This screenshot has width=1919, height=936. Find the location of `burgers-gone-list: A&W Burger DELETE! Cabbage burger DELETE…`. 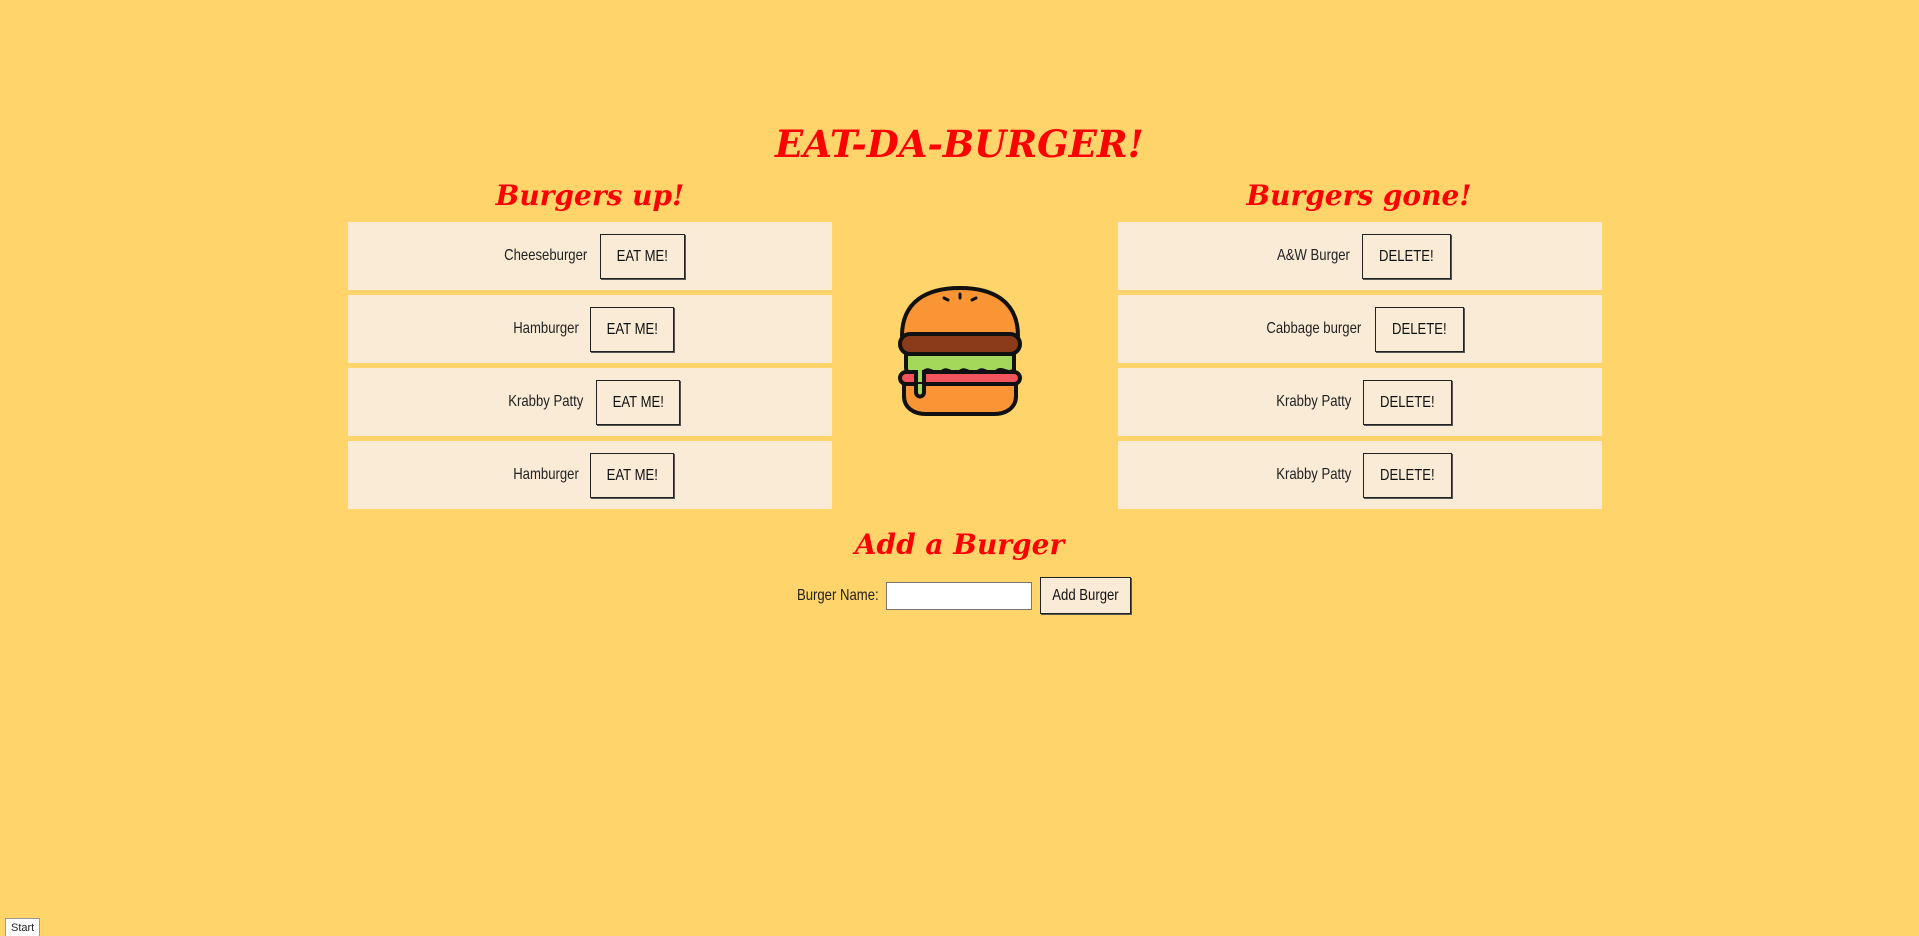

burgers-gone-list: A&W Burger DELETE! Cabbage burger DELETE… is located at coordinates (1360, 368).